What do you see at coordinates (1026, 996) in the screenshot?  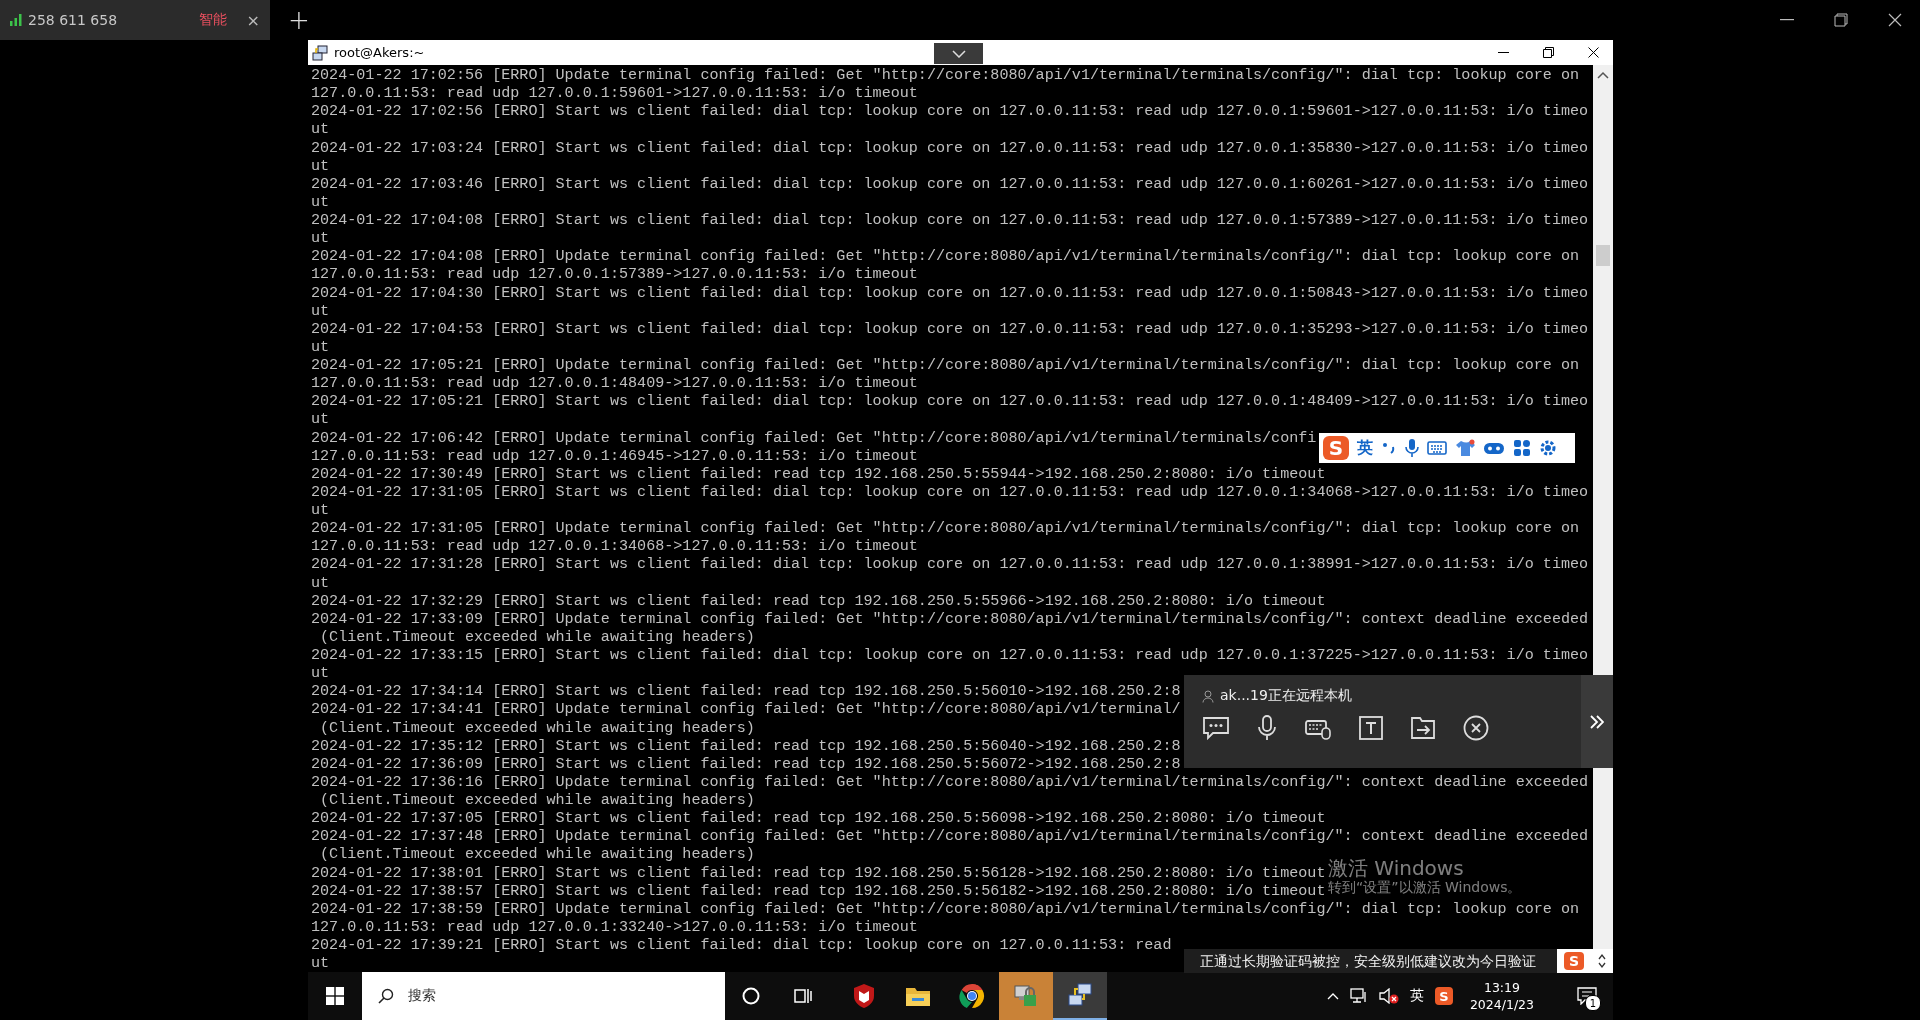 I see `padlock-icon` at bounding box center [1026, 996].